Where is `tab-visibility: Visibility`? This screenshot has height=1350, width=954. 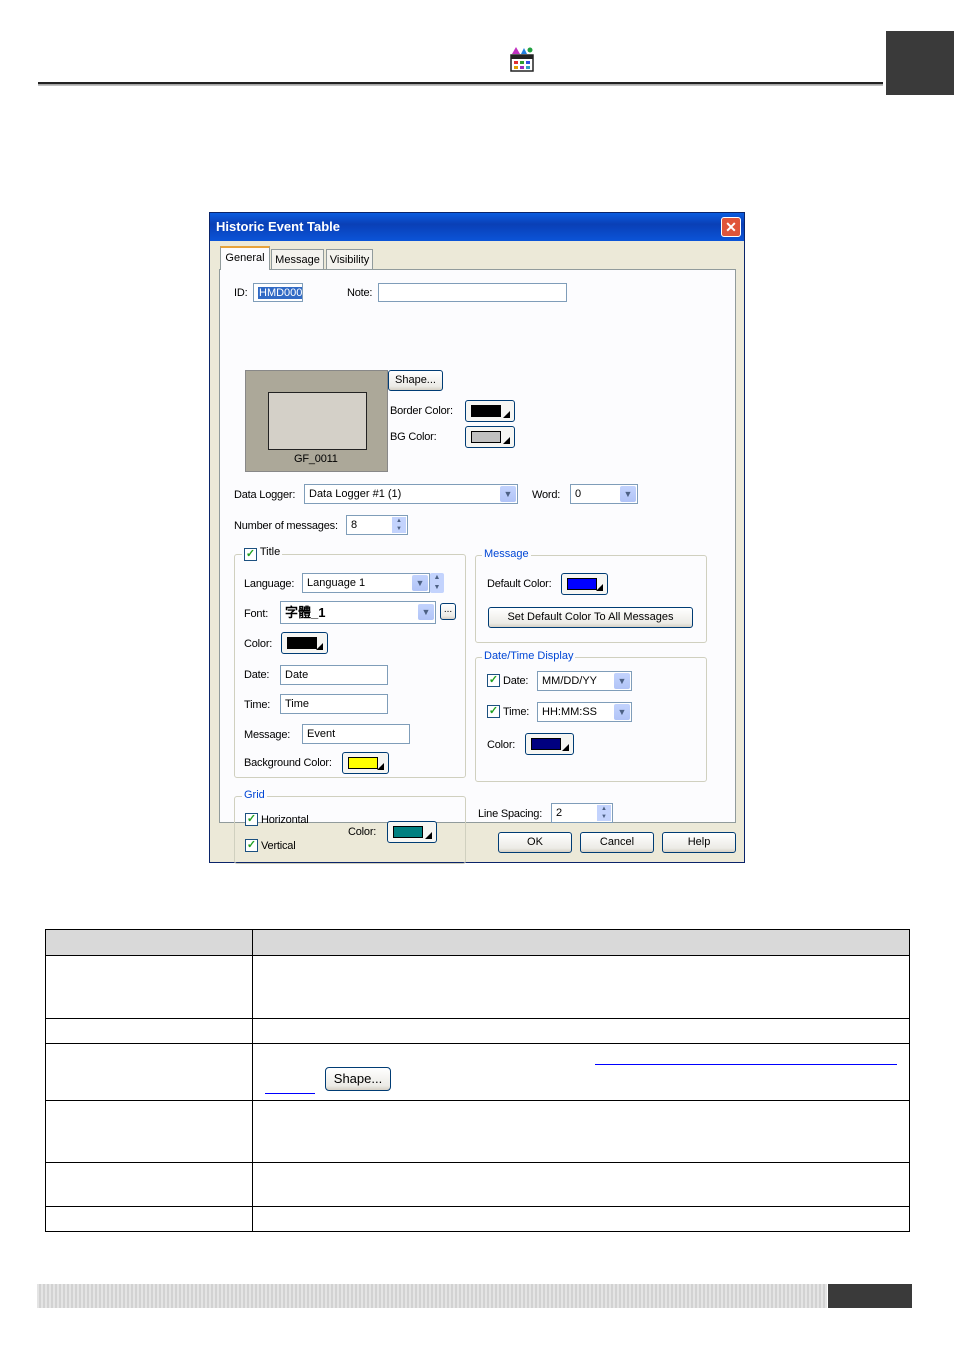 tab-visibility: Visibility is located at coordinates (349, 259).